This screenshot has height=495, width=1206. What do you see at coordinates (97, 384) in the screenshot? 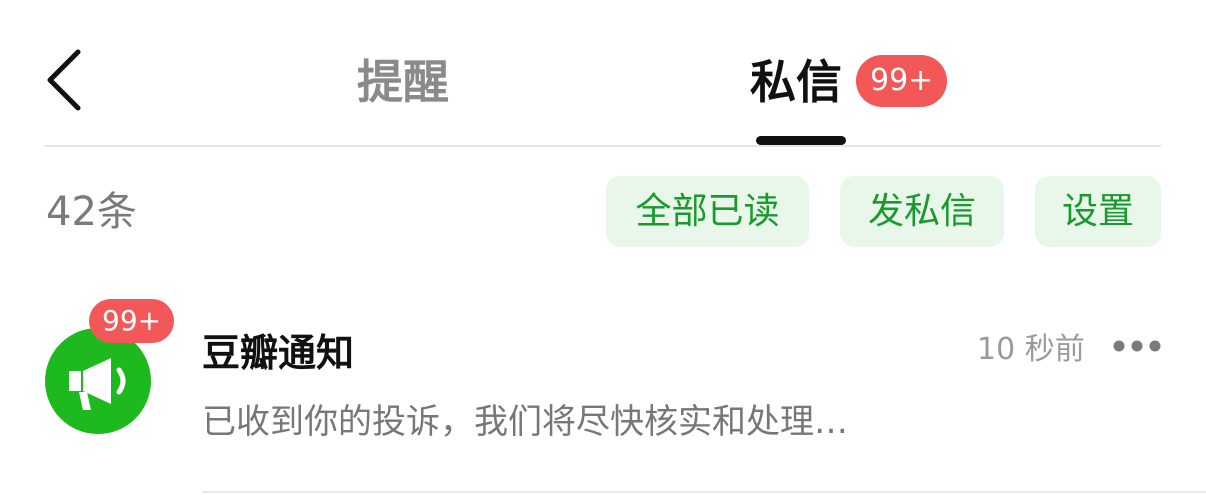
I see `megaphone-icon` at bounding box center [97, 384].